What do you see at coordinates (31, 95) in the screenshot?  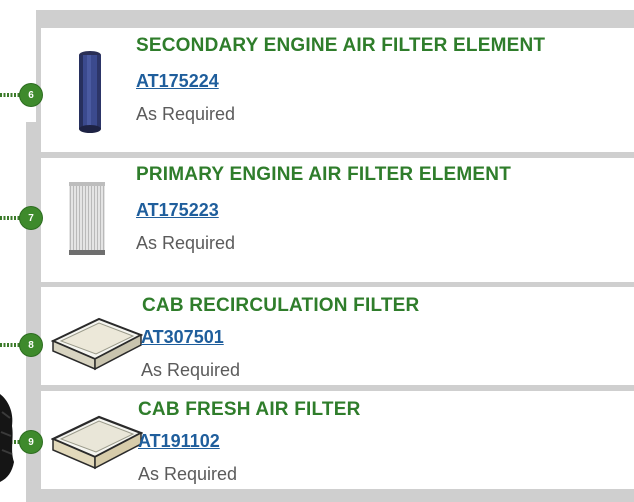 I see `callout-number: 6` at bounding box center [31, 95].